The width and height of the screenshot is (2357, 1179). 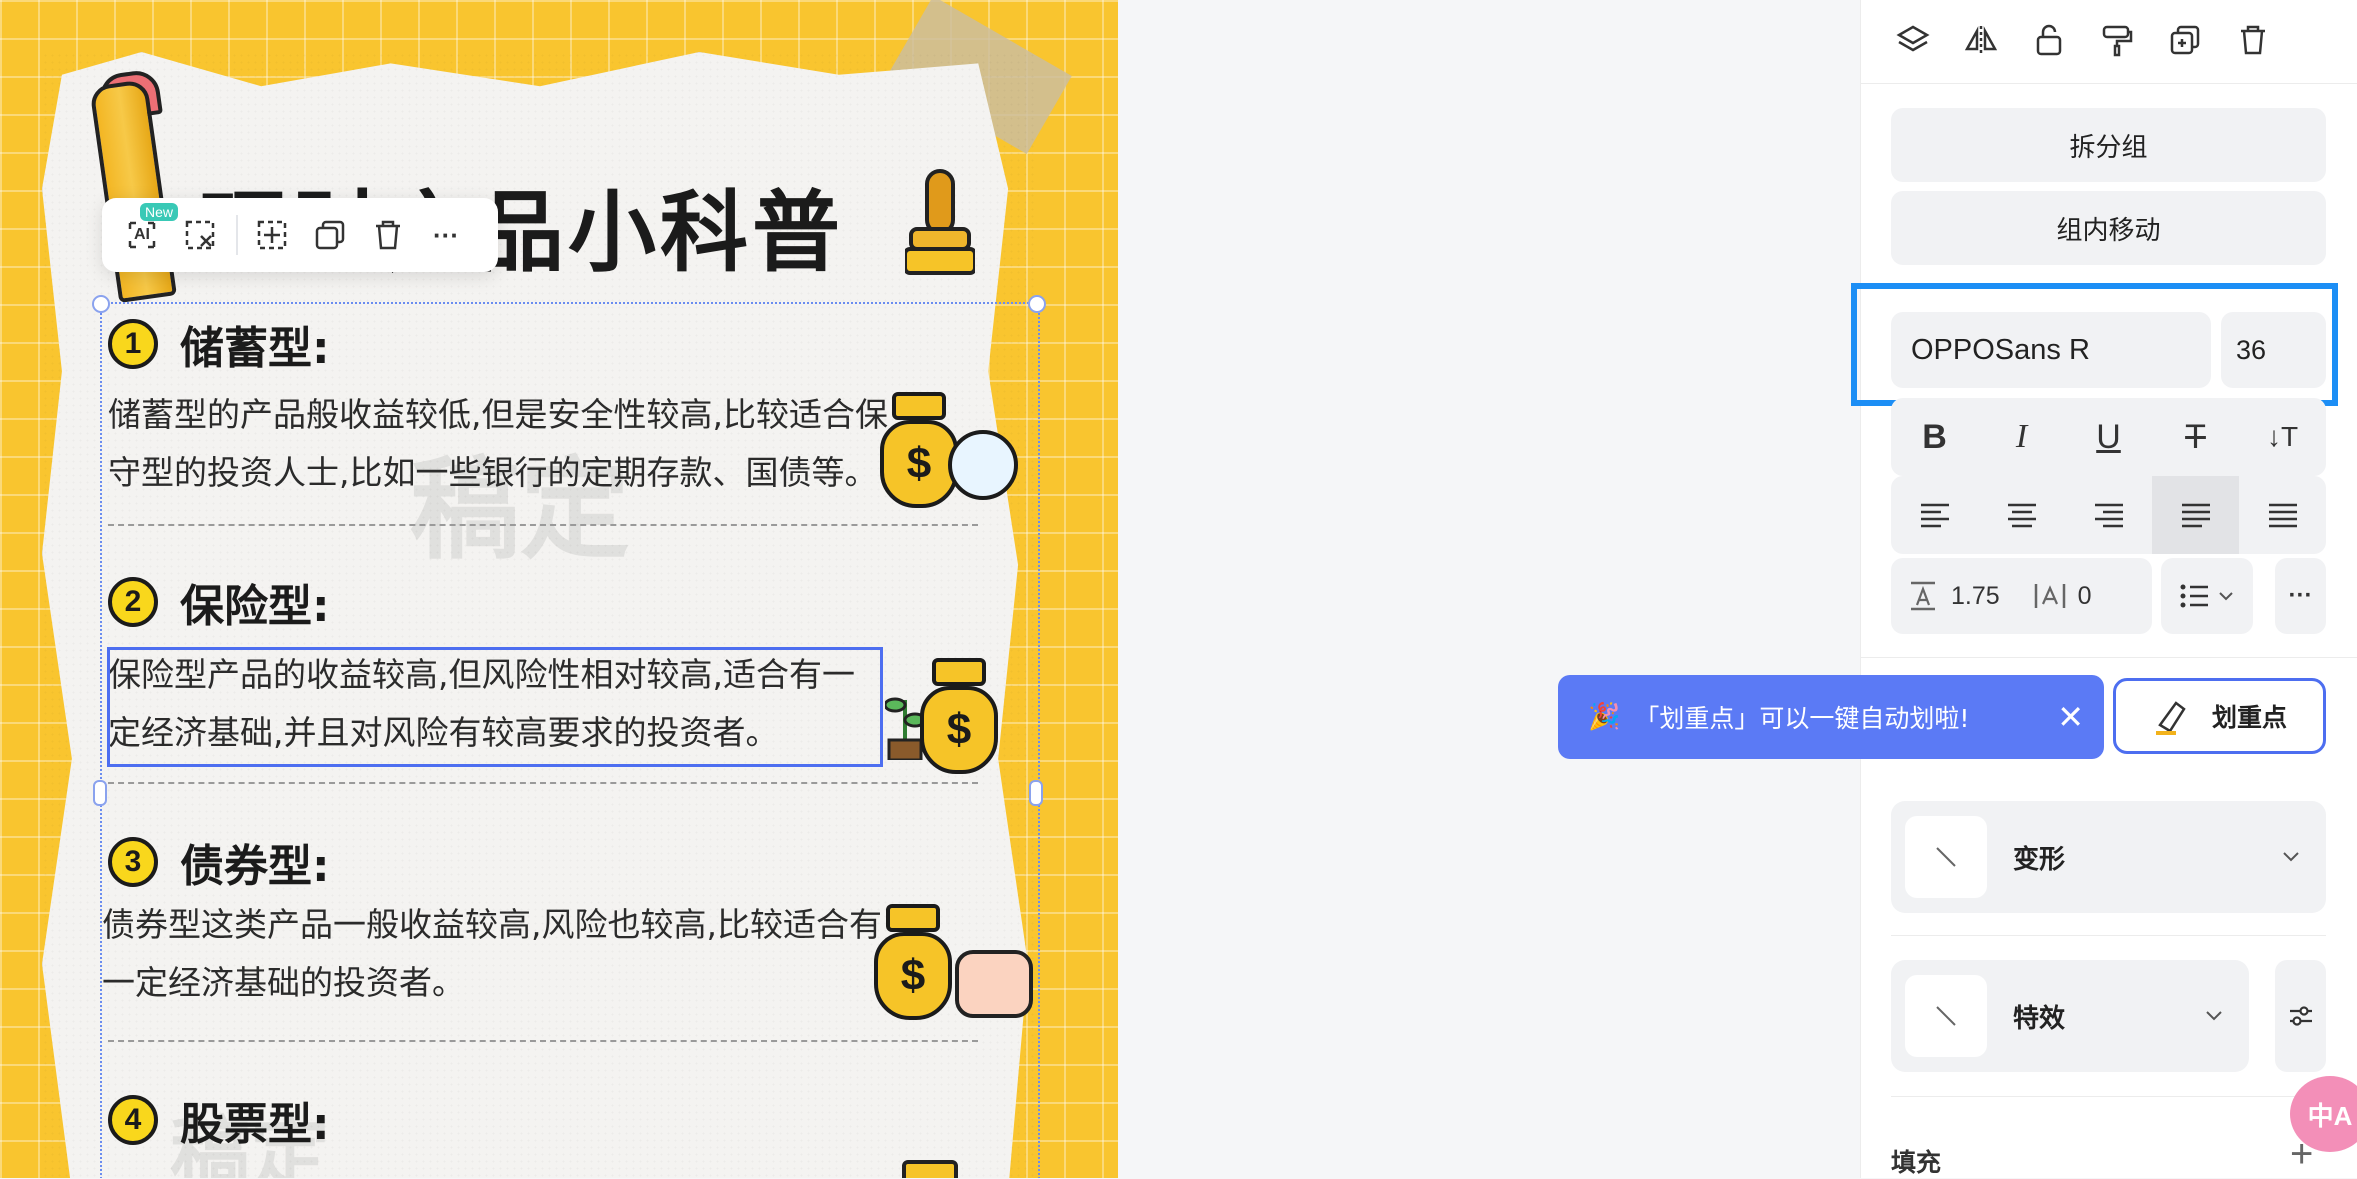 I want to click on effects-card: 特效, so click(x=2070, y=1016).